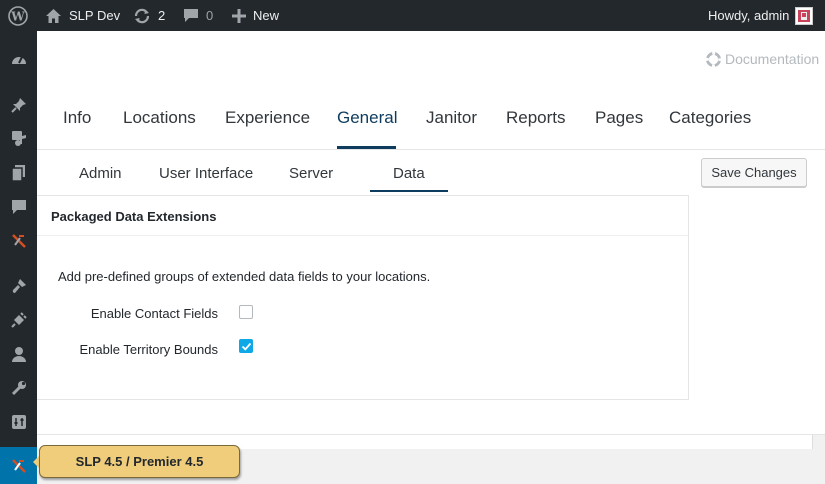 The image size is (825, 484). What do you see at coordinates (239, 15) in the screenshot?
I see `plus-icon` at bounding box center [239, 15].